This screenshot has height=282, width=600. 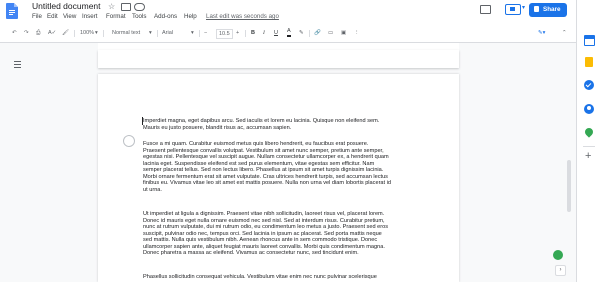 I want to click on style-select: Normal text, so click(x=126, y=33).